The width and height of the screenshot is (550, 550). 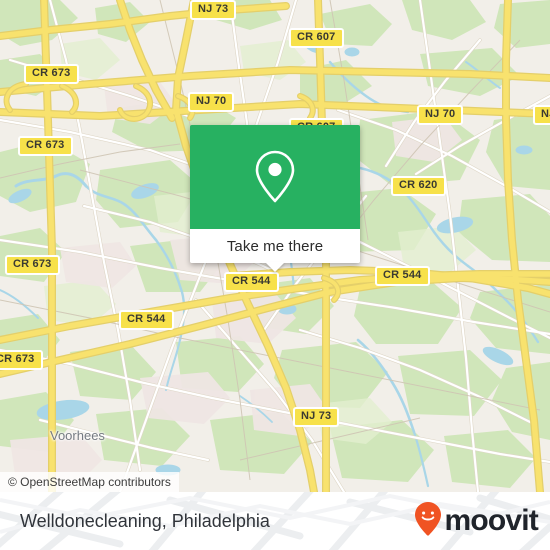 I want to click on moovit-smiley-pin-icon, so click(x=428, y=521).